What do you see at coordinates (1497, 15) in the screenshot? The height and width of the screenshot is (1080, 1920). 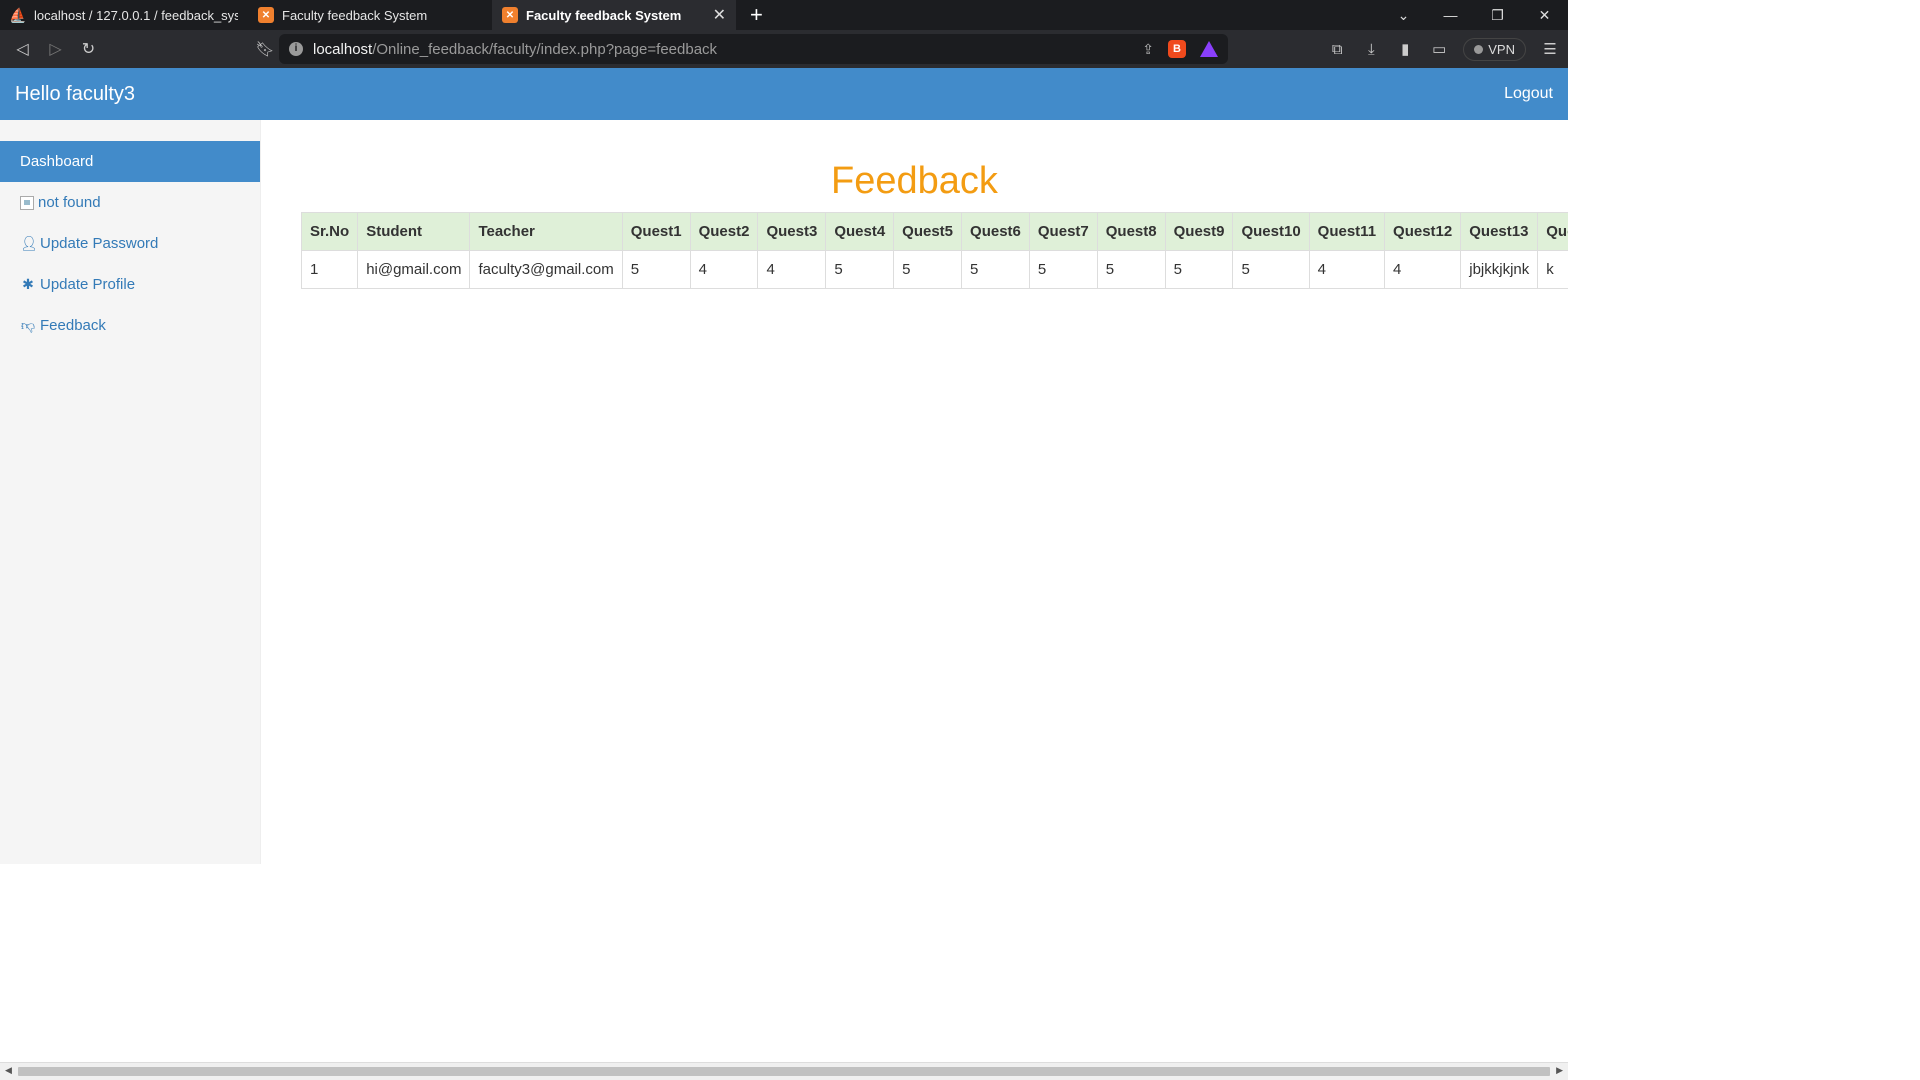 I see `restore-icon: ❐` at bounding box center [1497, 15].